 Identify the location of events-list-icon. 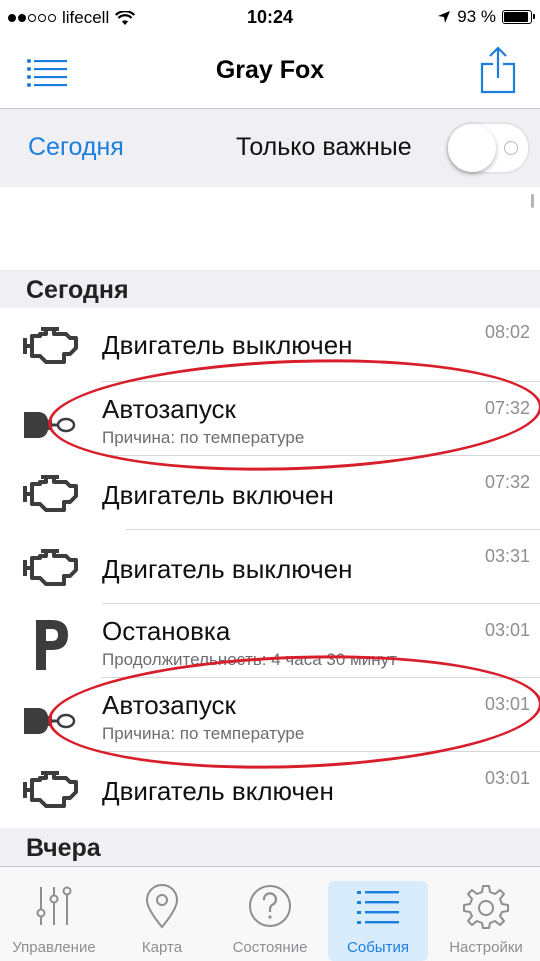
(378, 907).